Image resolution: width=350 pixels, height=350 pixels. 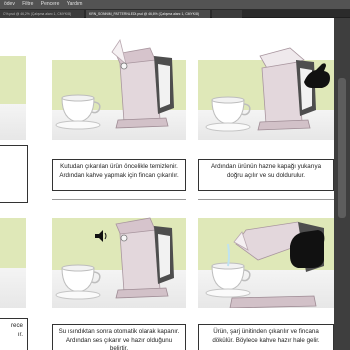 What do you see at coordinates (342, 148) in the screenshot?
I see `scrollbar-thumb` at bounding box center [342, 148].